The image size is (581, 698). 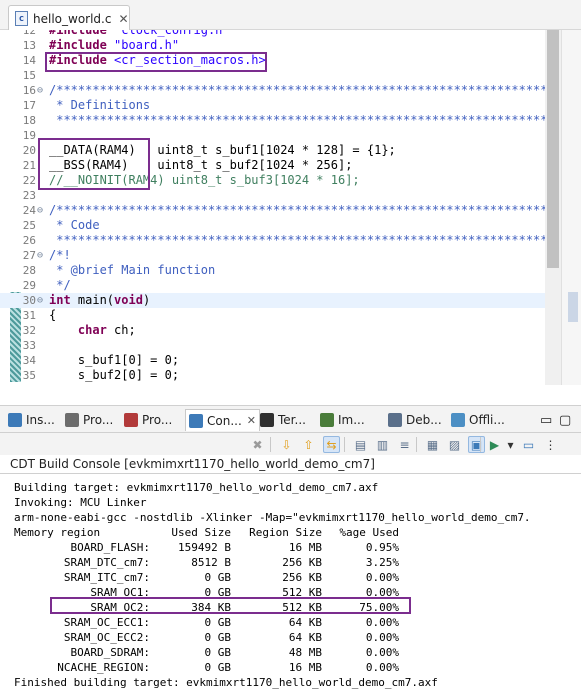 I want to click on copy-build-log-button: ▤, so click(x=360, y=444).